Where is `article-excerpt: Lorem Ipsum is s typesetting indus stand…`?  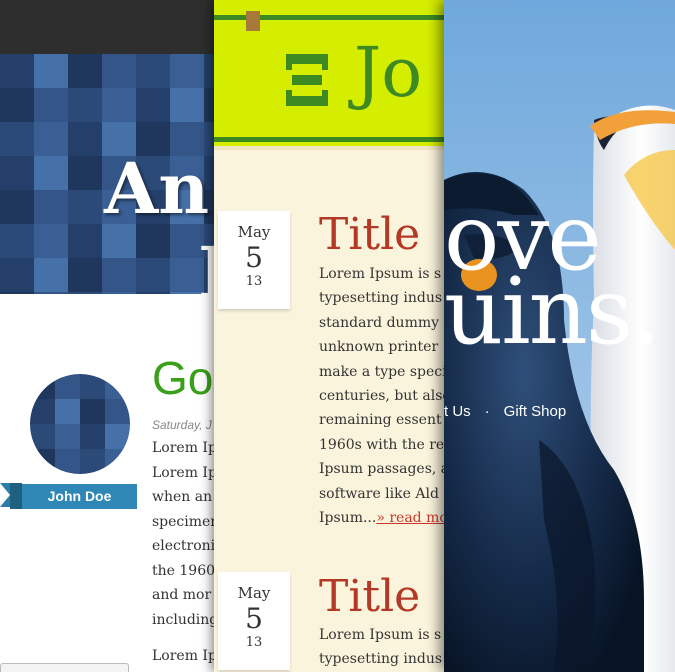 article-excerpt: Lorem Ipsum is s typesetting indus stand… is located at coordinates (381, 396).